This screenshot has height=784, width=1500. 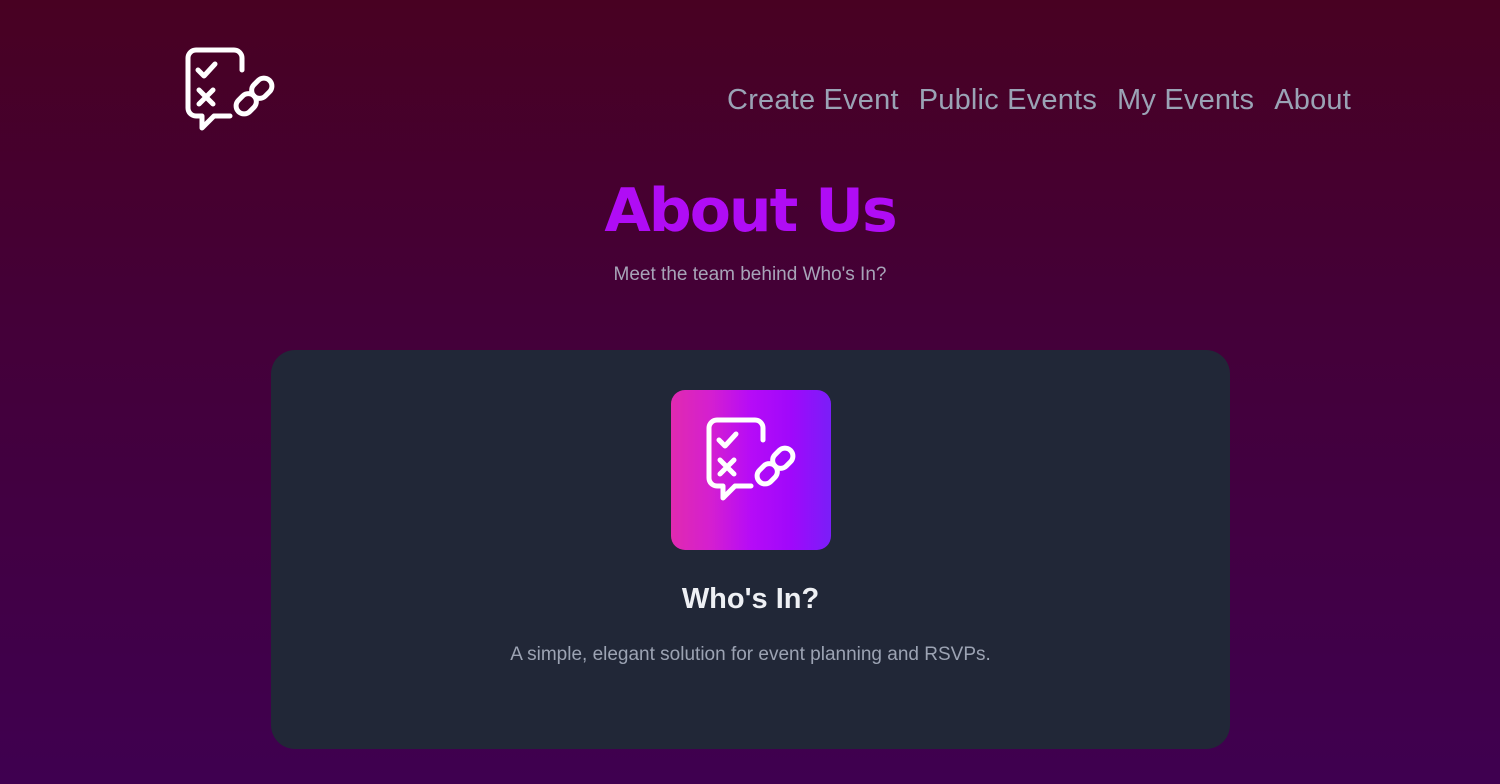 What do you see at coordinates (750, 599) in the screenshot?
I see `card-title: Who's In?` at bounding box center [750, 599].